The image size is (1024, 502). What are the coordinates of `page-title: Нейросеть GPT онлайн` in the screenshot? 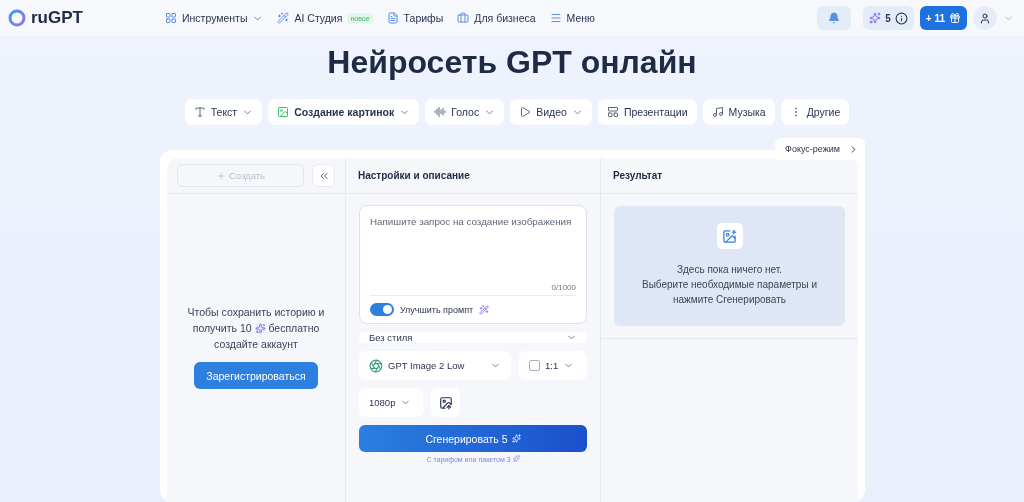 It's located at (512, 62).